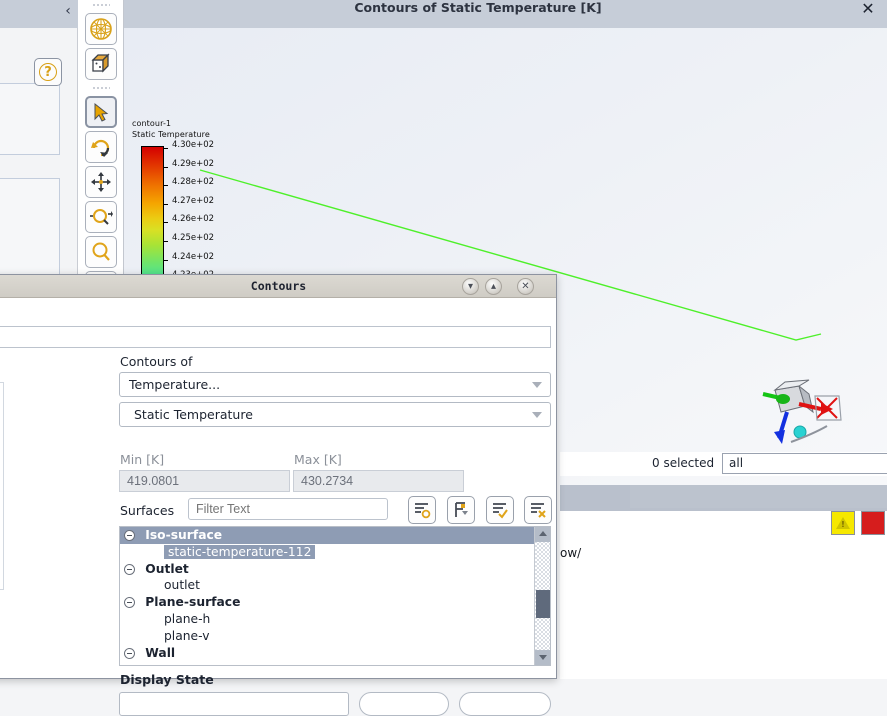  What do you see at coordinates (1, 552) in the screenshot?
I see `option-draw-profiles: Draw Profiles` at bounding box center [1, 552].